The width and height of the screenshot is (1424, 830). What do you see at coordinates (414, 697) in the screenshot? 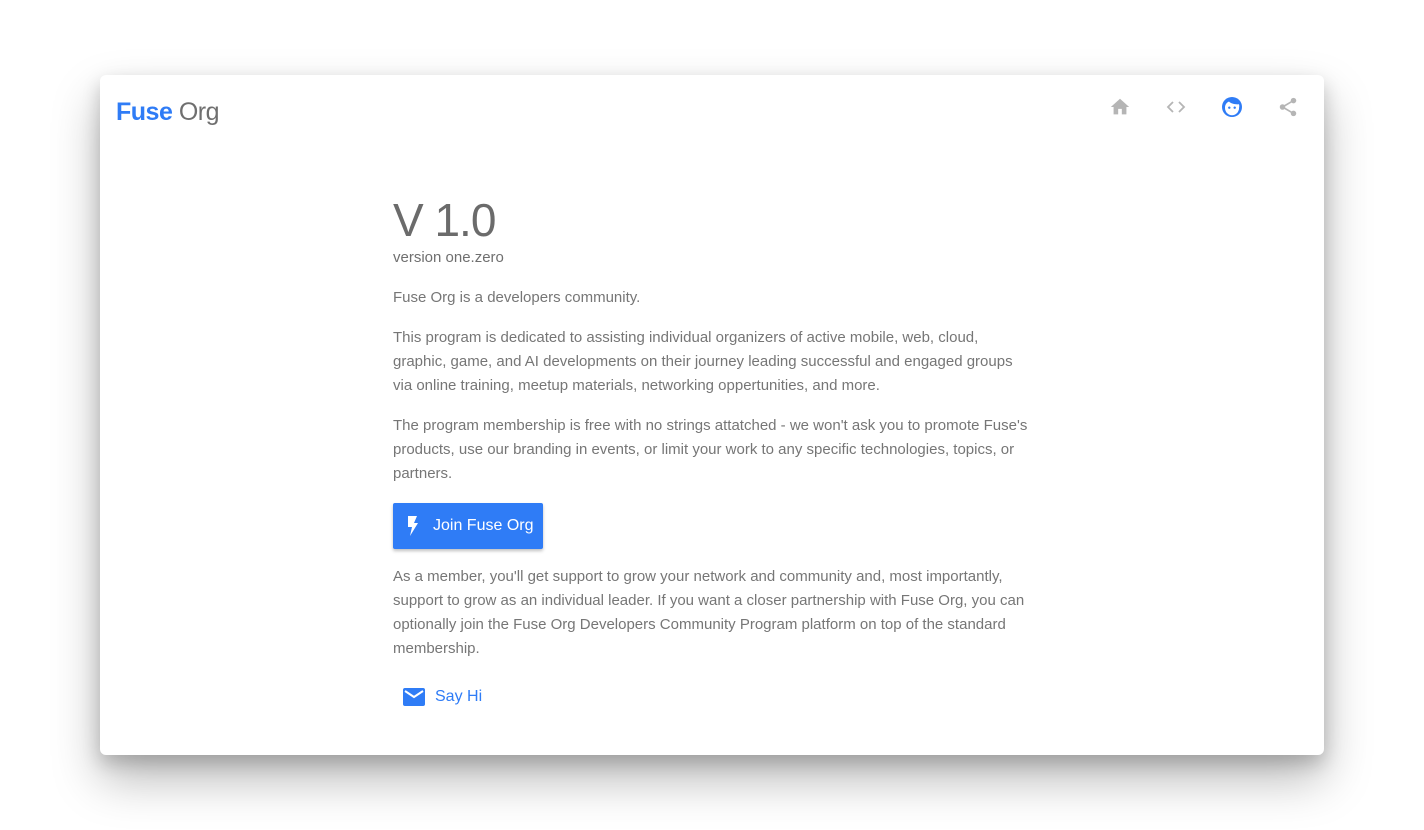
I see `mail-icon` at bounding box center [414, 697].